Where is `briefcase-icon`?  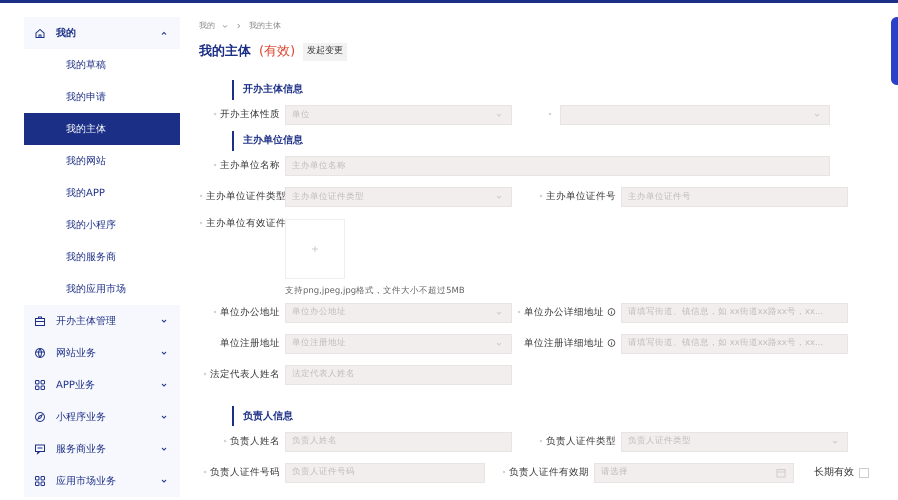 briefcase-icon is located at coordinates (40, 321).